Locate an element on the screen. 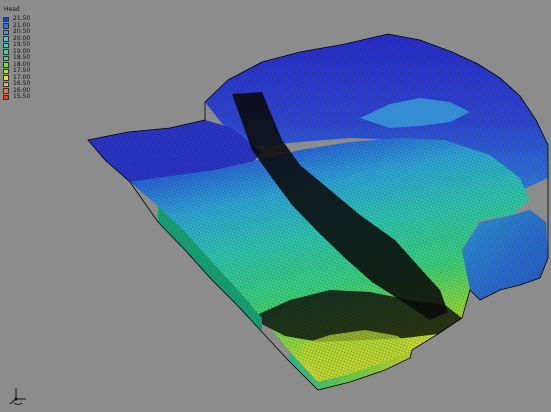  axis-triad-icon is located at coordinates (18, 396).